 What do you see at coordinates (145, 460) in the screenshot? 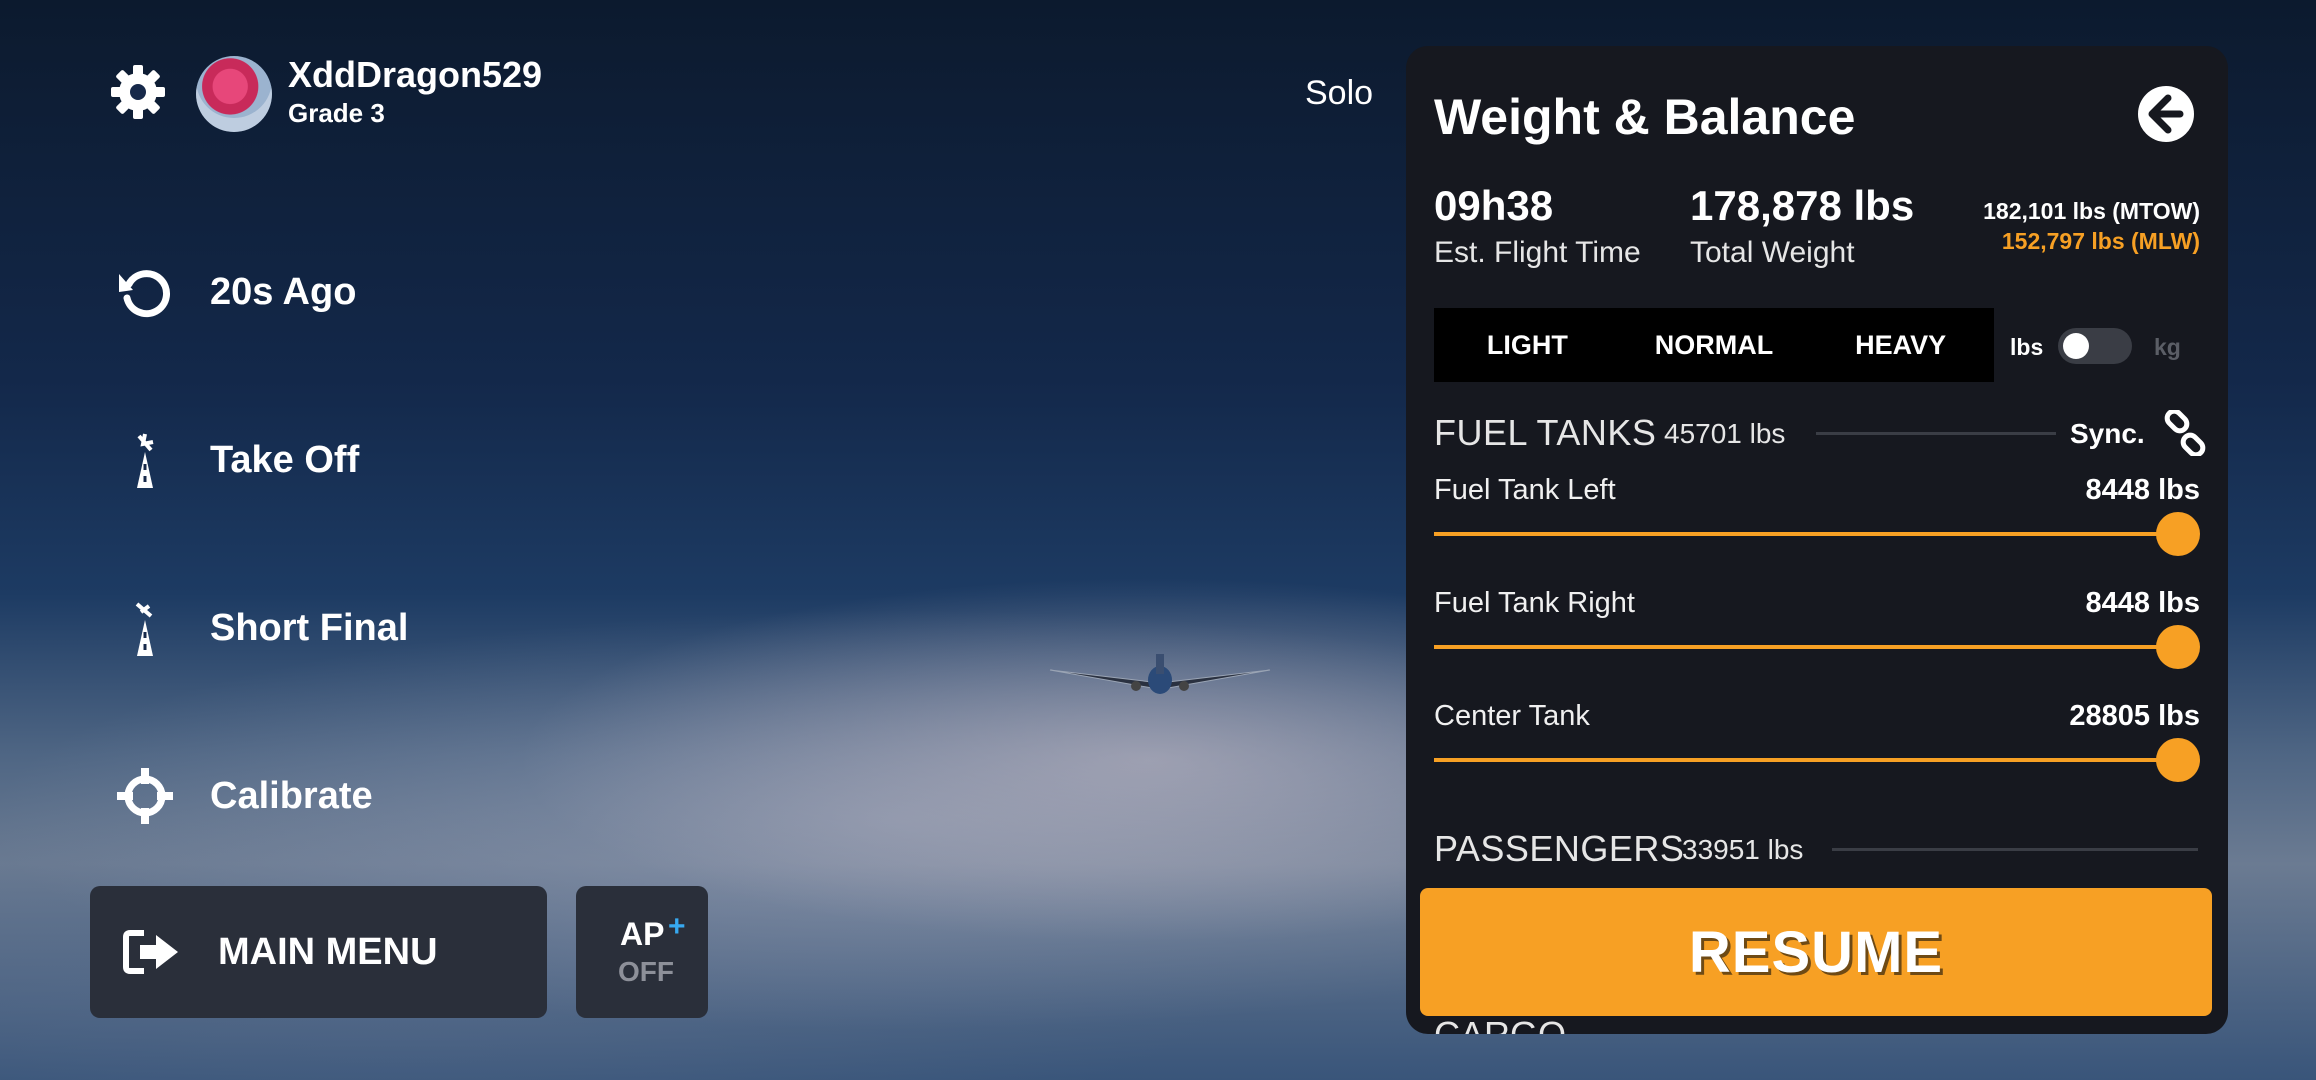
I see `runway-takeoff-icon` at bounding box center [145, 460].